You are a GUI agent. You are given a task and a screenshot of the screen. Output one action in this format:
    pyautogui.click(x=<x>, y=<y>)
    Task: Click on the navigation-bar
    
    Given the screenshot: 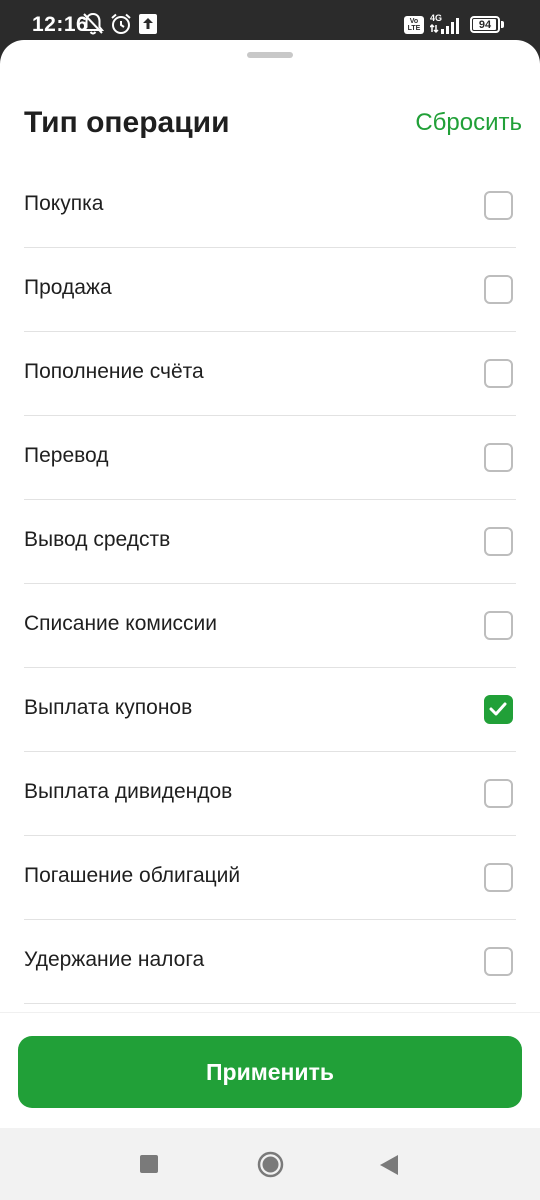 What is the action you would take?
    pyautogui.click(x=270, y=1164)
    